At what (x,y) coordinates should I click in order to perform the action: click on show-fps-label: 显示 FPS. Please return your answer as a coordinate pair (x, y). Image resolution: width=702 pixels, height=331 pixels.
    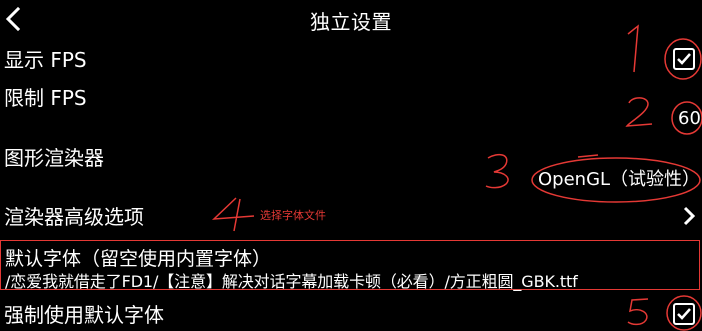
    Looking at the image, I should click on (45, 60).